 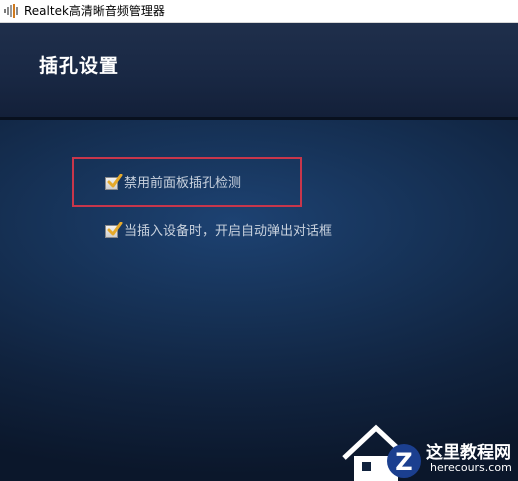 I want to click on option-label: 当插入设备时，开启自动弹出对话框, so click(x=228, y=231).